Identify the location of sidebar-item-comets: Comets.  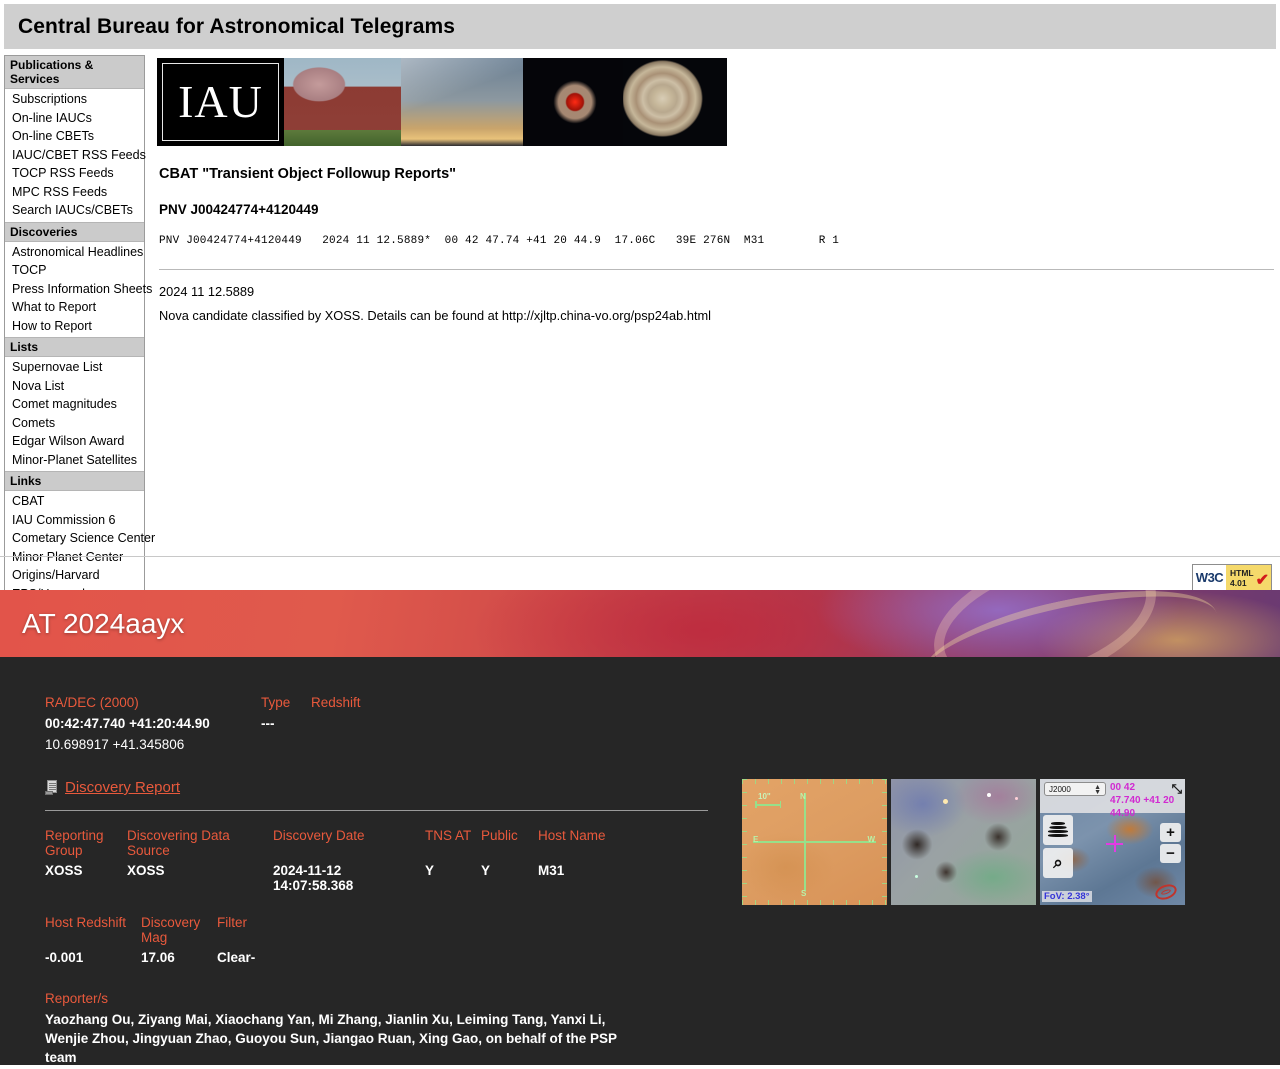
(74, 423).